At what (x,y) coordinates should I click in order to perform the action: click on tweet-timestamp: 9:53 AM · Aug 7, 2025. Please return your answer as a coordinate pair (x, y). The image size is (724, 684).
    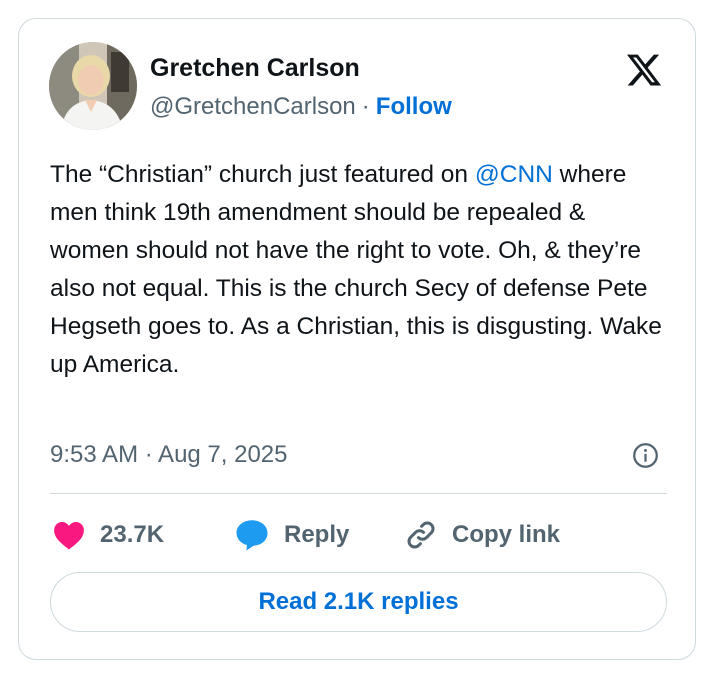
    Looking at the image, I should click on (169, 455).